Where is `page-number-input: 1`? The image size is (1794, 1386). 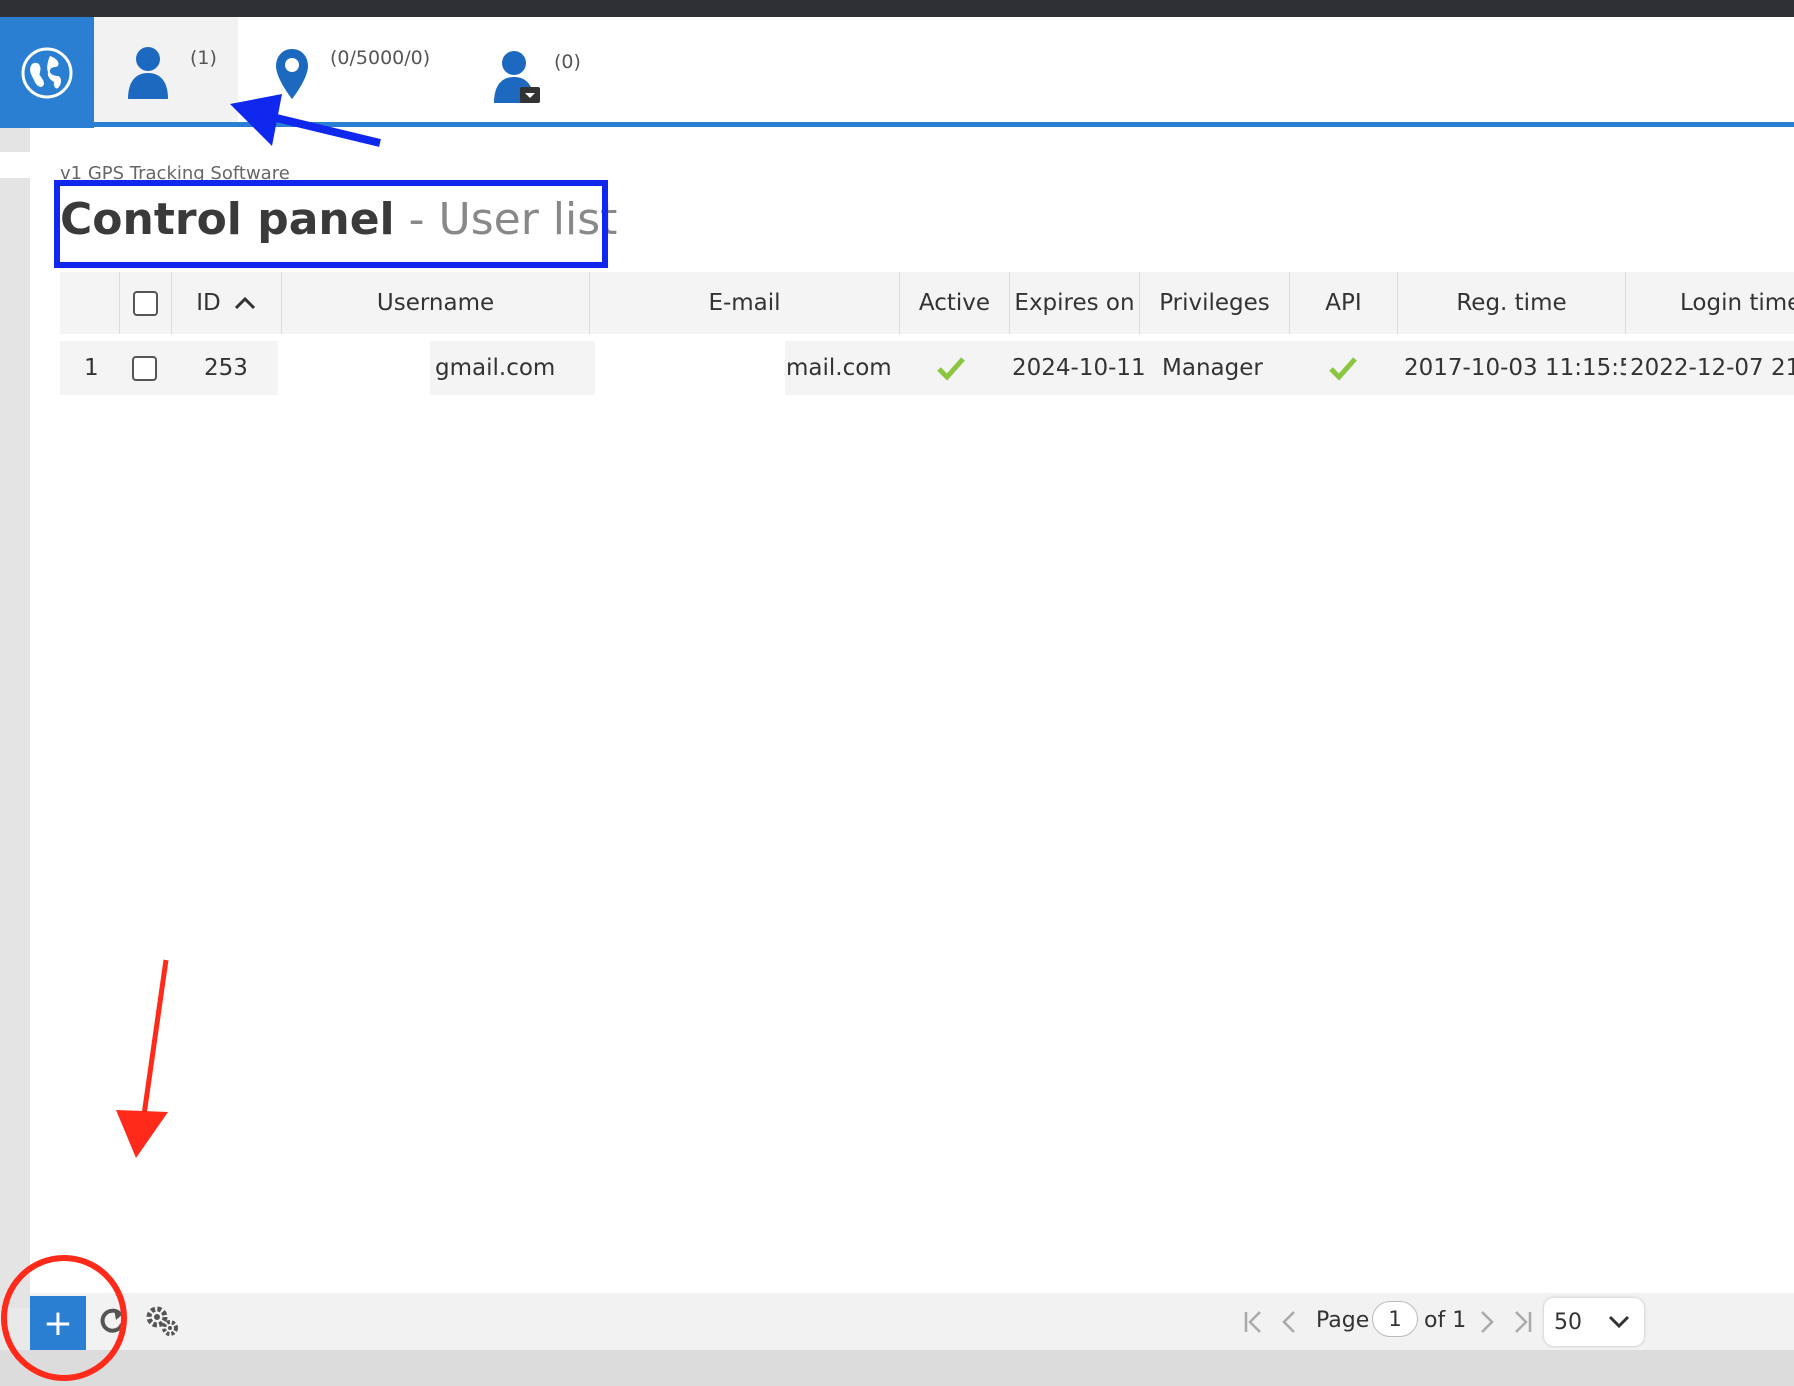 page-number-input: 1 is located at coordinates (1395, 1319).